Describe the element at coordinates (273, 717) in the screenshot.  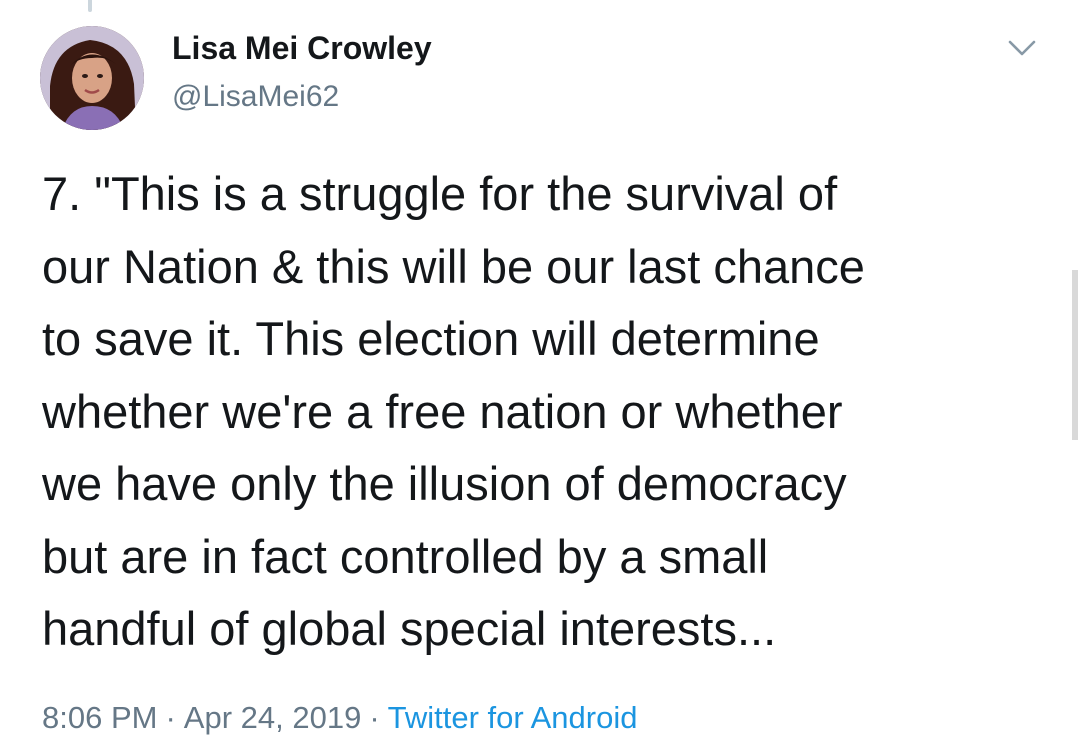
I see `tweet-date: Apr 24, 2019` at that location.